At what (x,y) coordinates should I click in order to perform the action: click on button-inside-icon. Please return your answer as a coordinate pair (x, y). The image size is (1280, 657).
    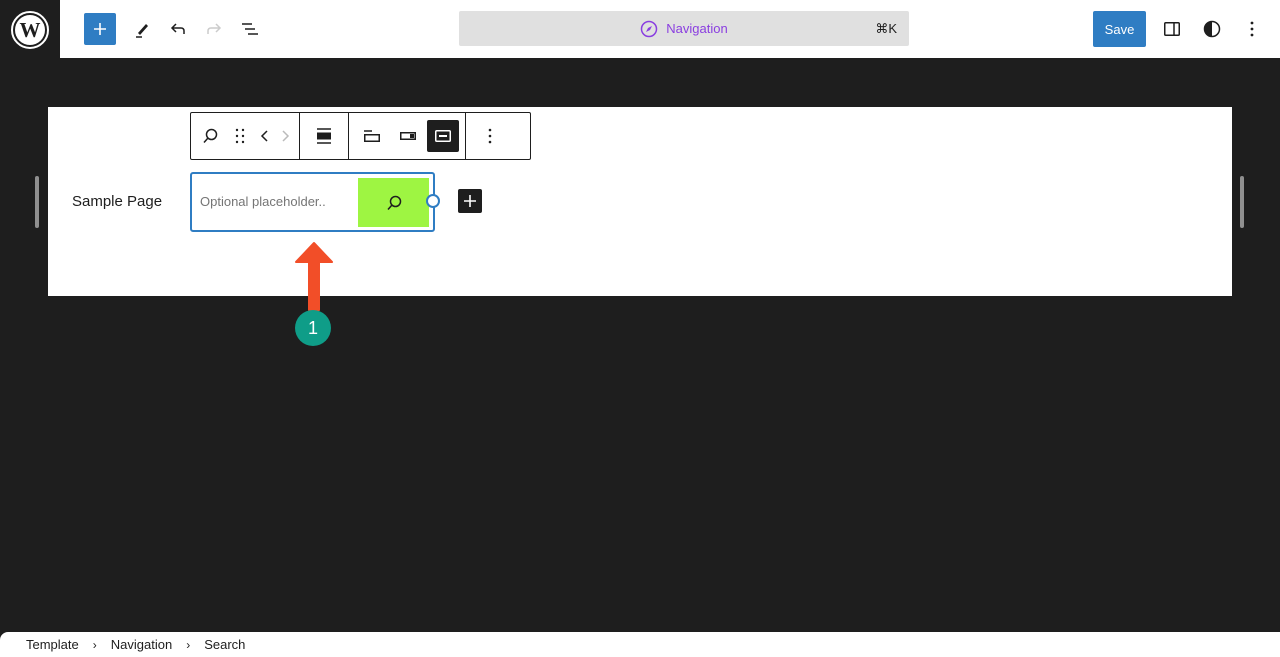
    Looking at the image, I should click on (408, 136).